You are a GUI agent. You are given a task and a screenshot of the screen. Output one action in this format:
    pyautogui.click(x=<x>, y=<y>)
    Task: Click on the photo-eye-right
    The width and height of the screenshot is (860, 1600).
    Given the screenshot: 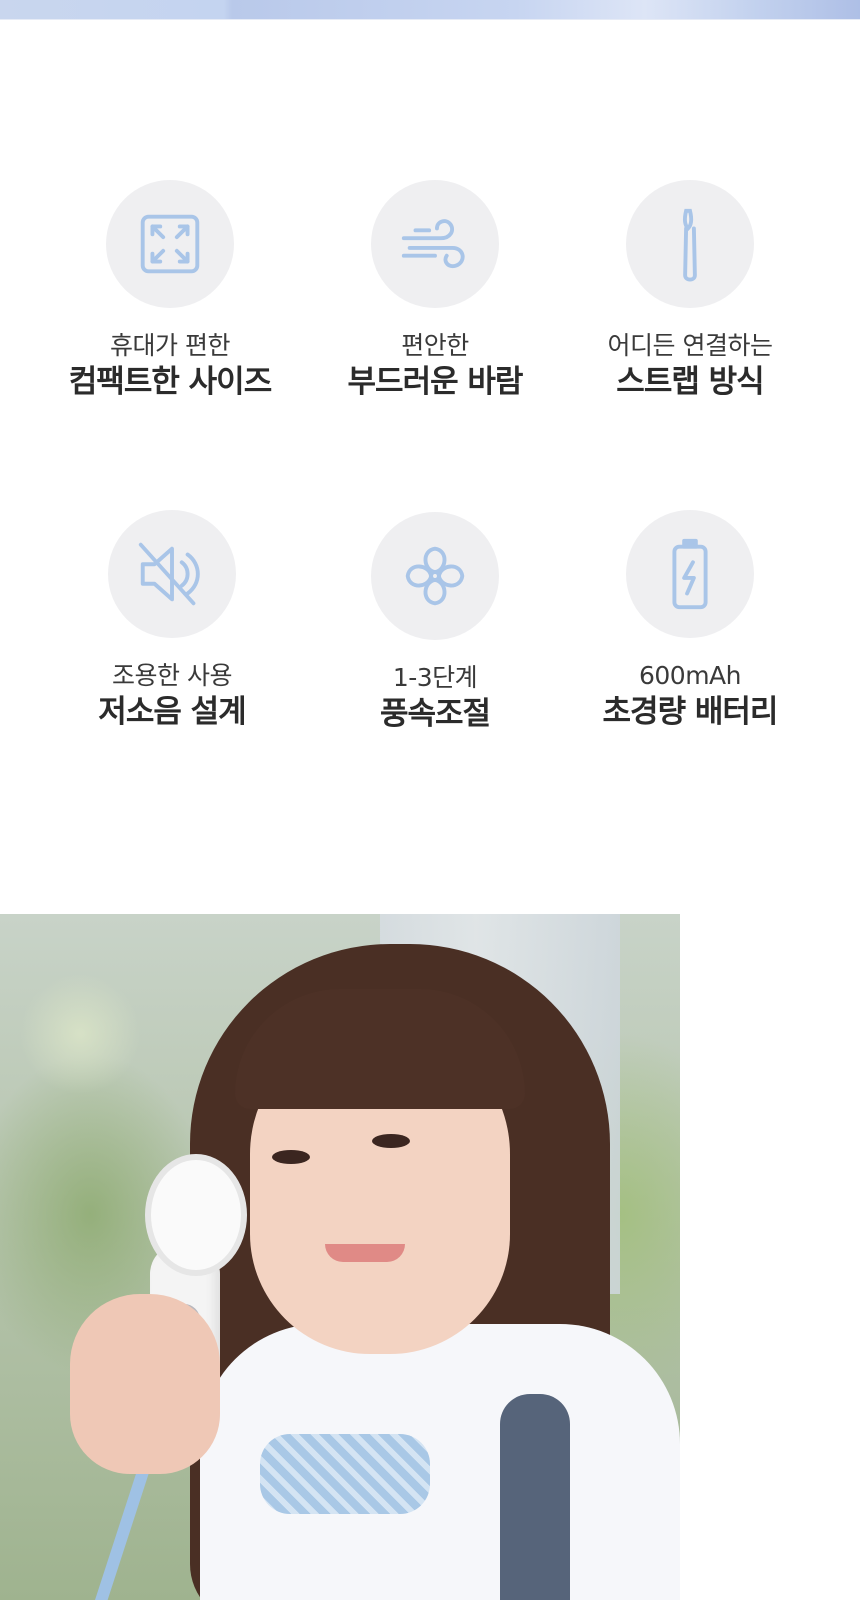 What is the action you would take?
    pyautogui.click(x=391, y=1141)
    